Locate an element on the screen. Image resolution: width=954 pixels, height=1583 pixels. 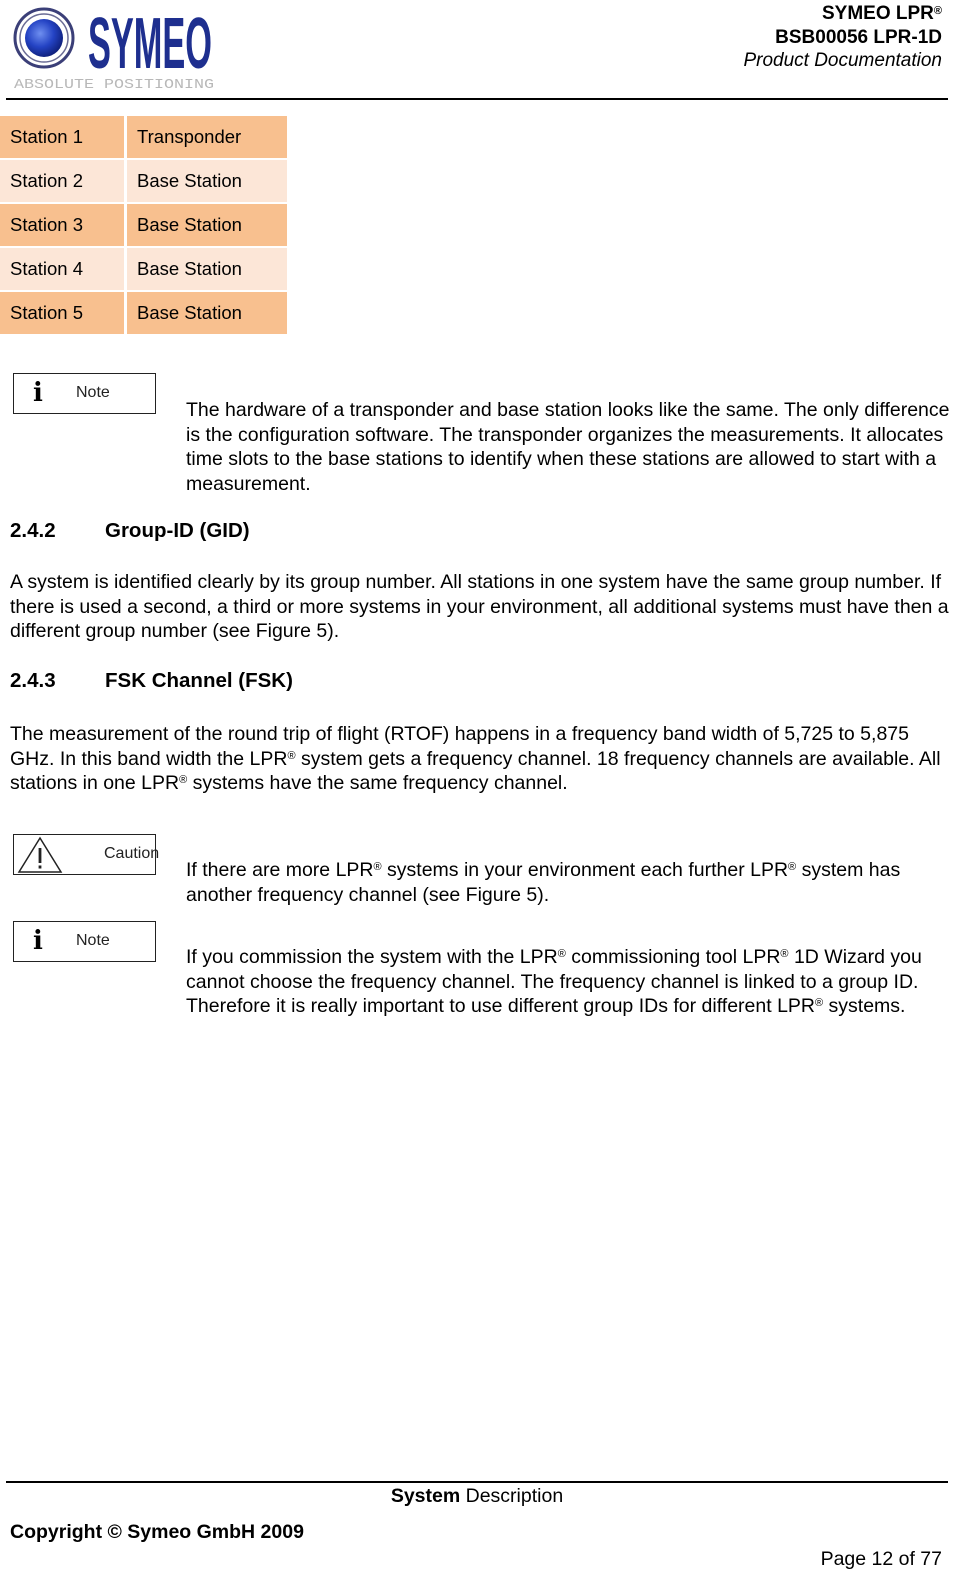
footer-page-number: Page 12 of 77 is located at coordinates (881, 1559).